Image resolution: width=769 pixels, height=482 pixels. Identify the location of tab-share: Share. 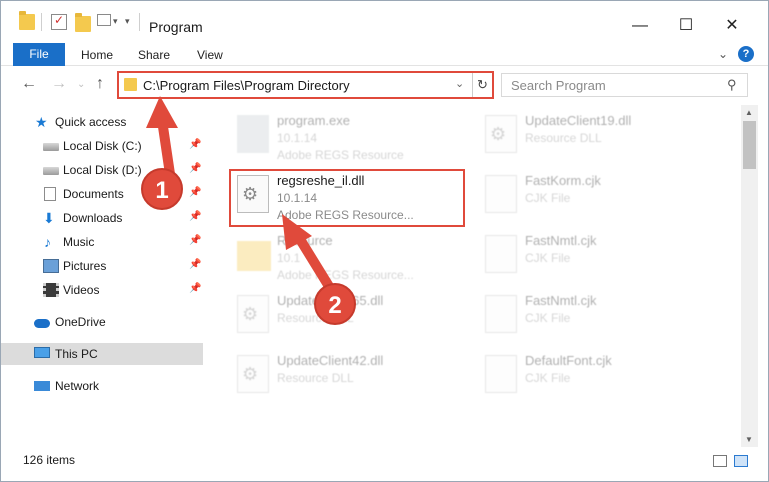
(154, 55).